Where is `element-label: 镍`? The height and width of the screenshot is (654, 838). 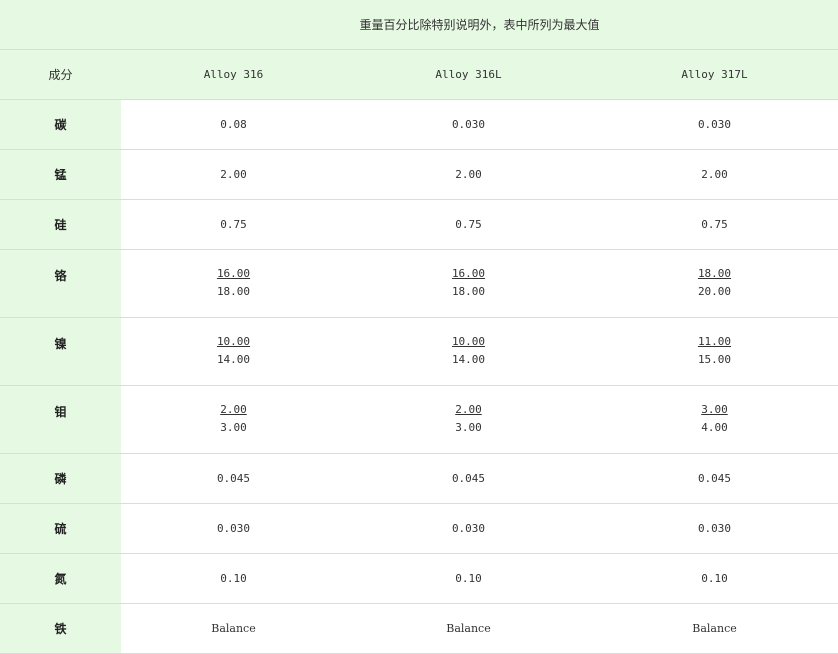 element-label: 镍 is located at coordinates (60, 351).